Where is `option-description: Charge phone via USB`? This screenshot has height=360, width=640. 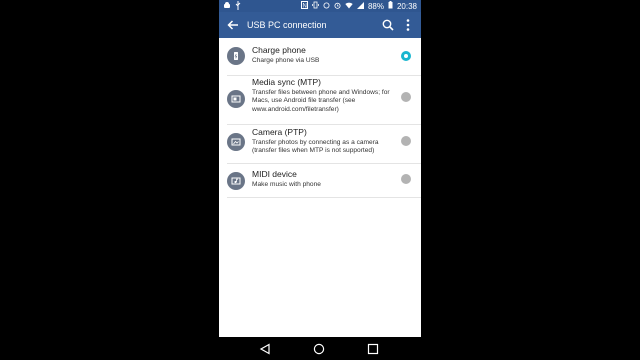
option-description: Charge phone via USB is located at coordinates (286, 60).